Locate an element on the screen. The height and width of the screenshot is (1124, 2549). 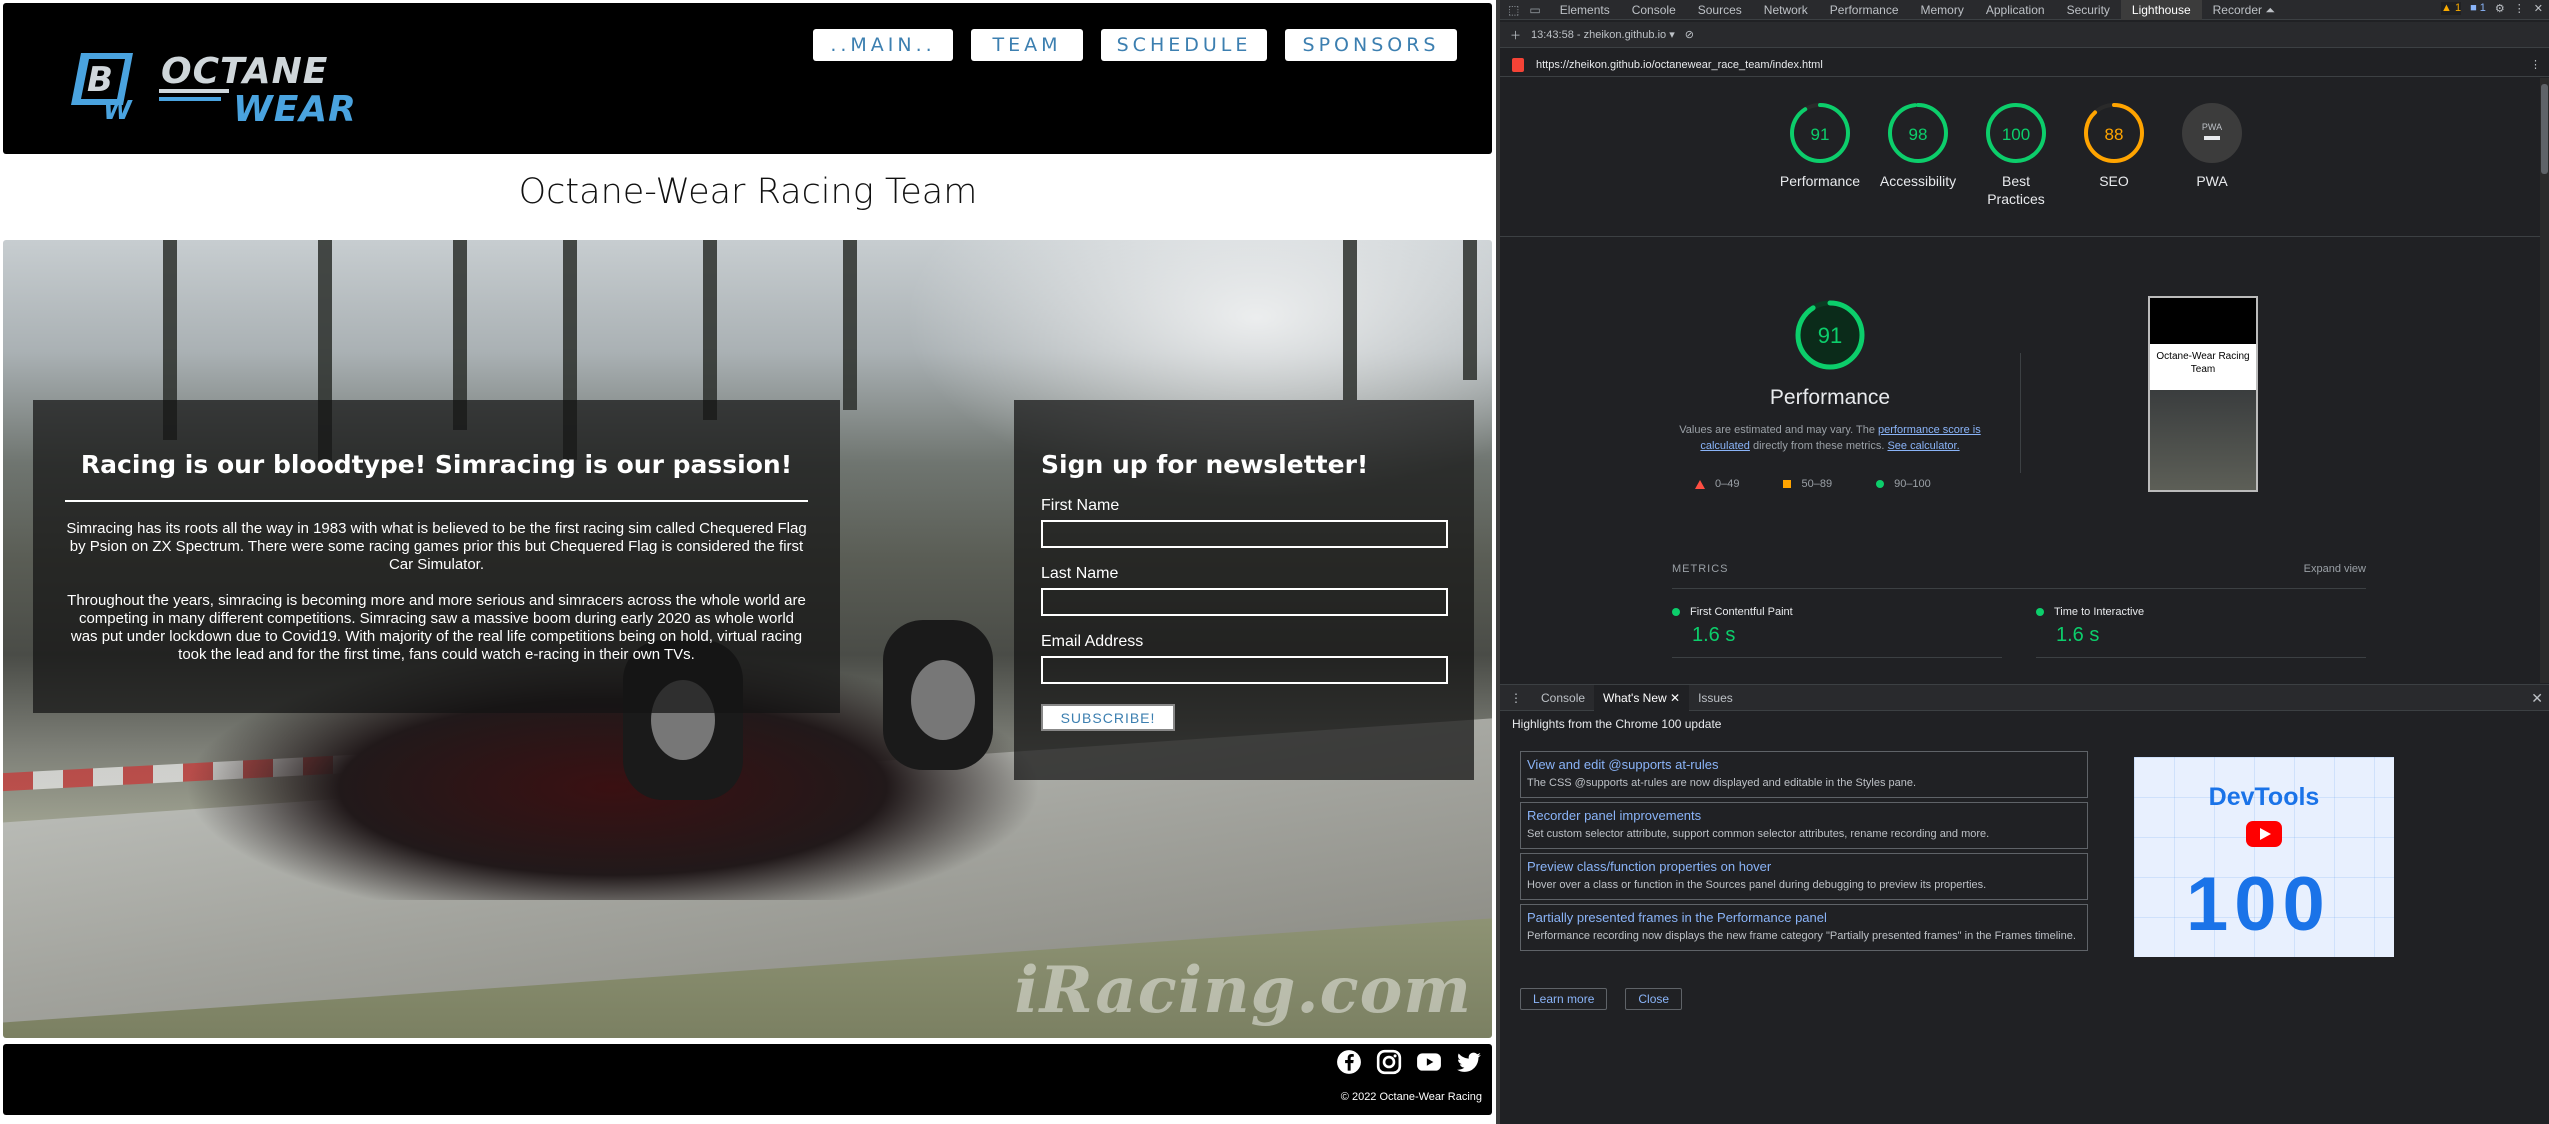
report-scrollbar is located at coordinates (2544, 380).